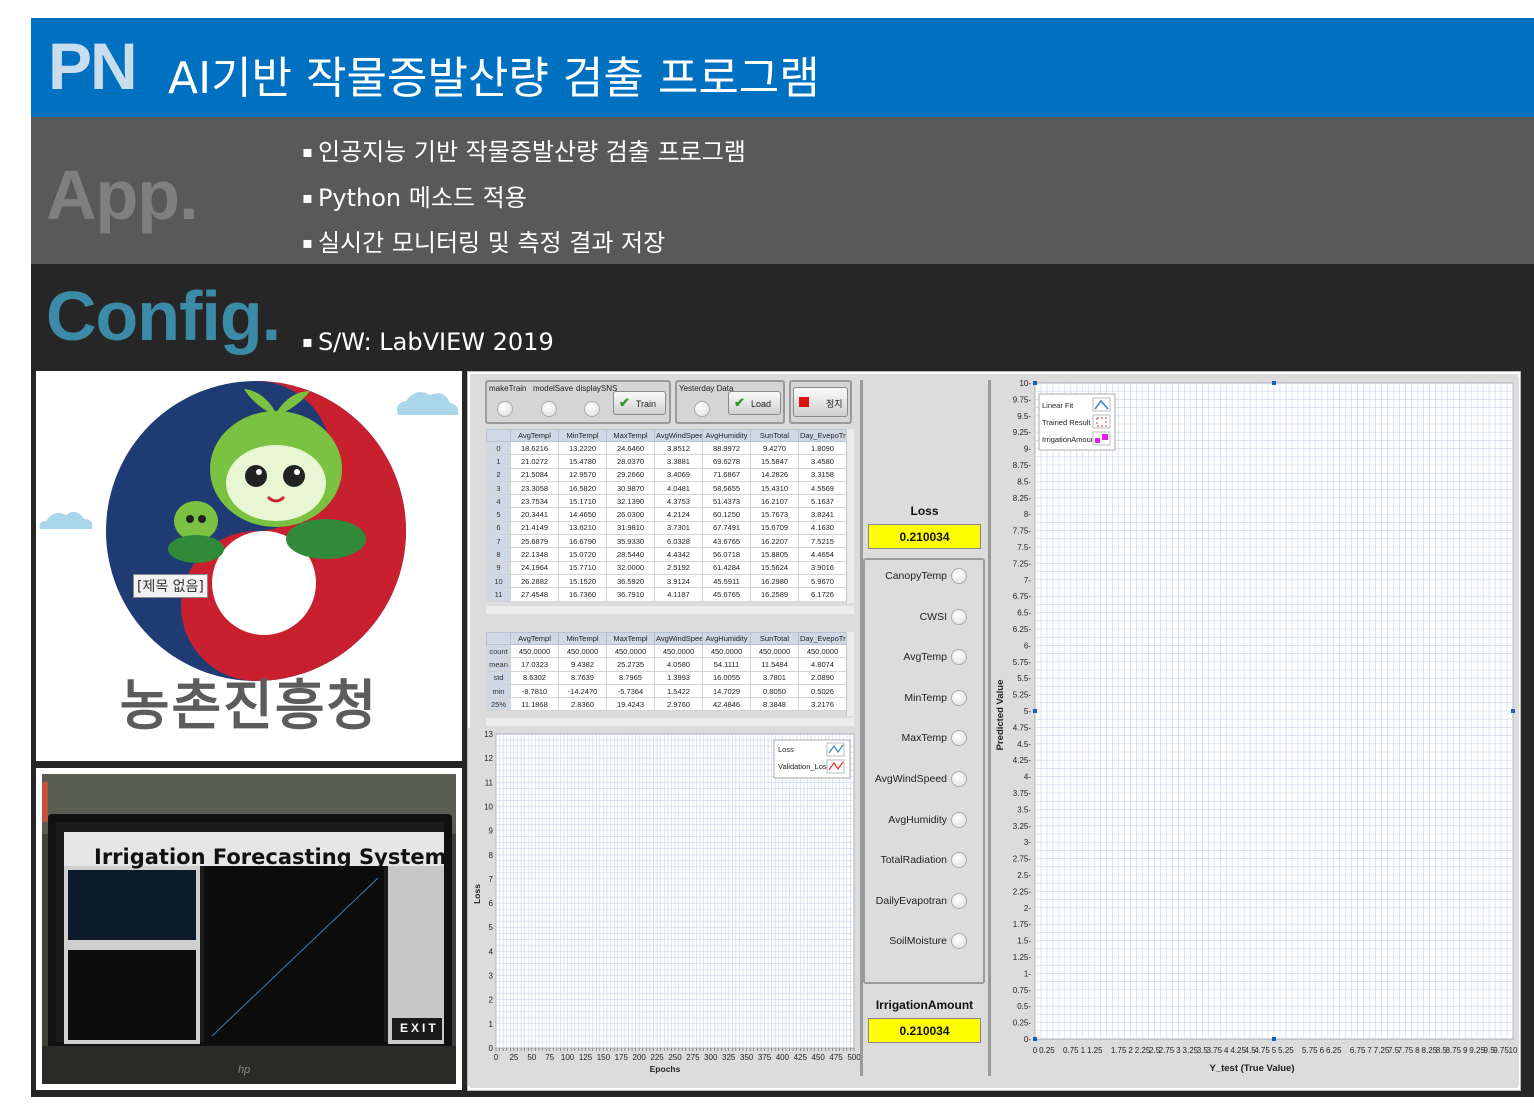  What do you see at coordinates (670, 610) in the screenshot?
I see `training-table-hscrollbar` at bounding box center [670, 610].